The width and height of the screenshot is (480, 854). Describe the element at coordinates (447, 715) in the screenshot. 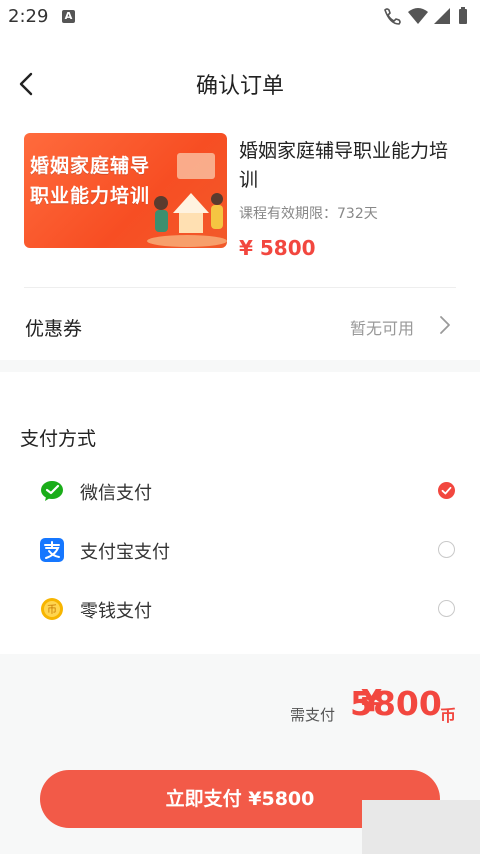

I see `total-unit: 币` at that location.